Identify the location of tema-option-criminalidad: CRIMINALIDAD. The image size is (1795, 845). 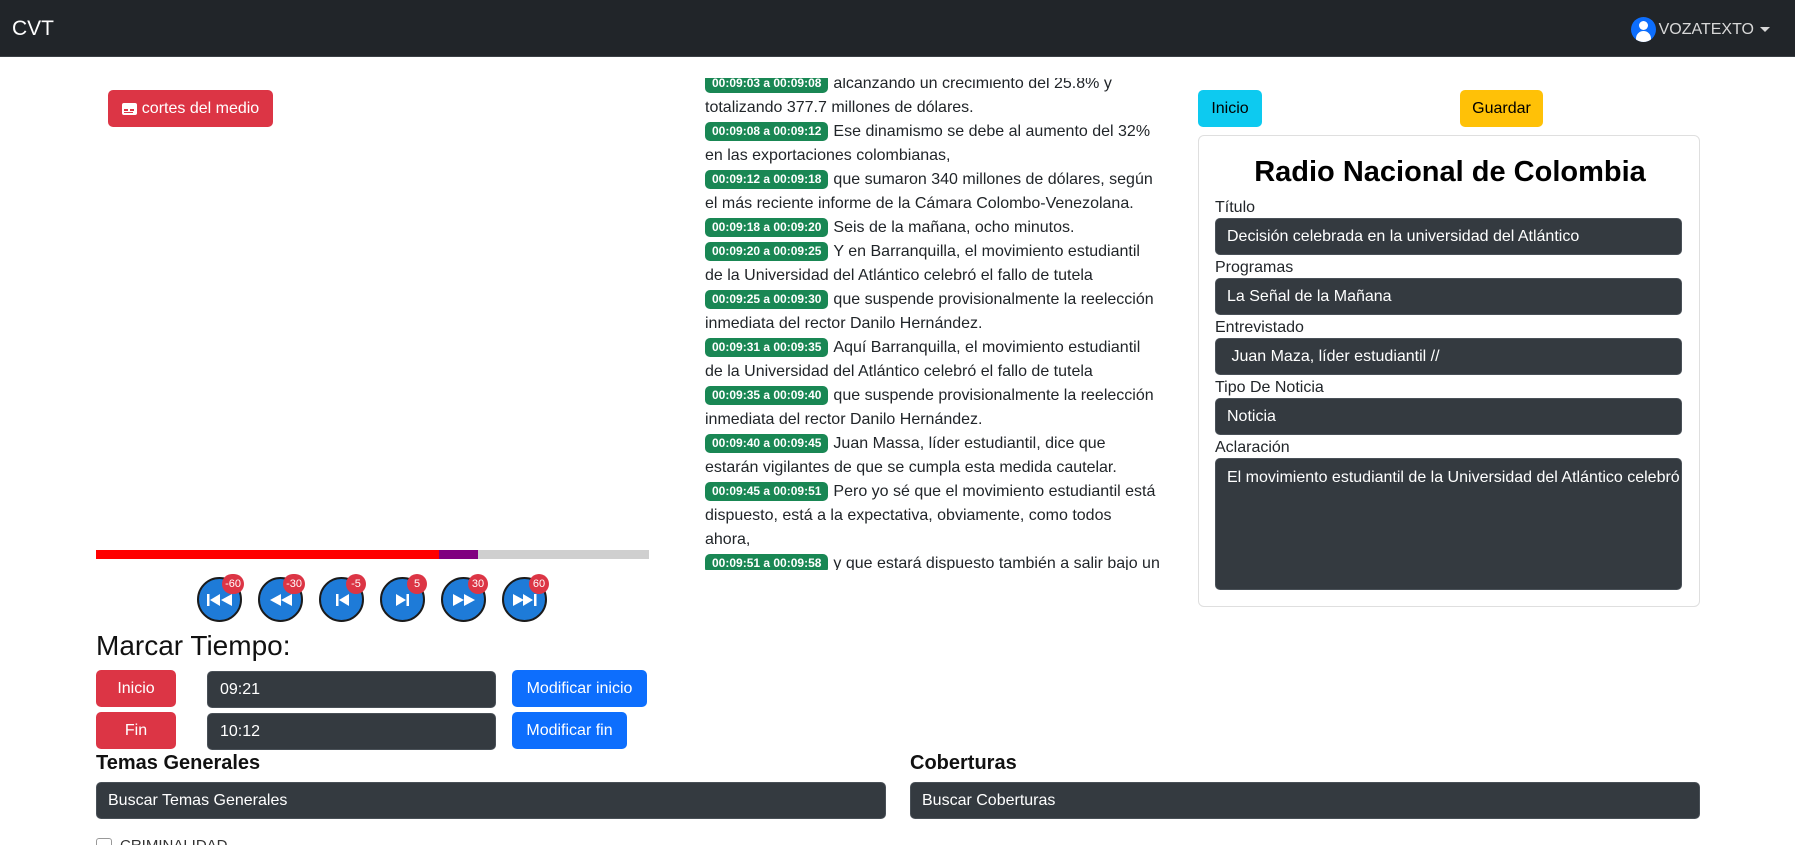
(162, 841).